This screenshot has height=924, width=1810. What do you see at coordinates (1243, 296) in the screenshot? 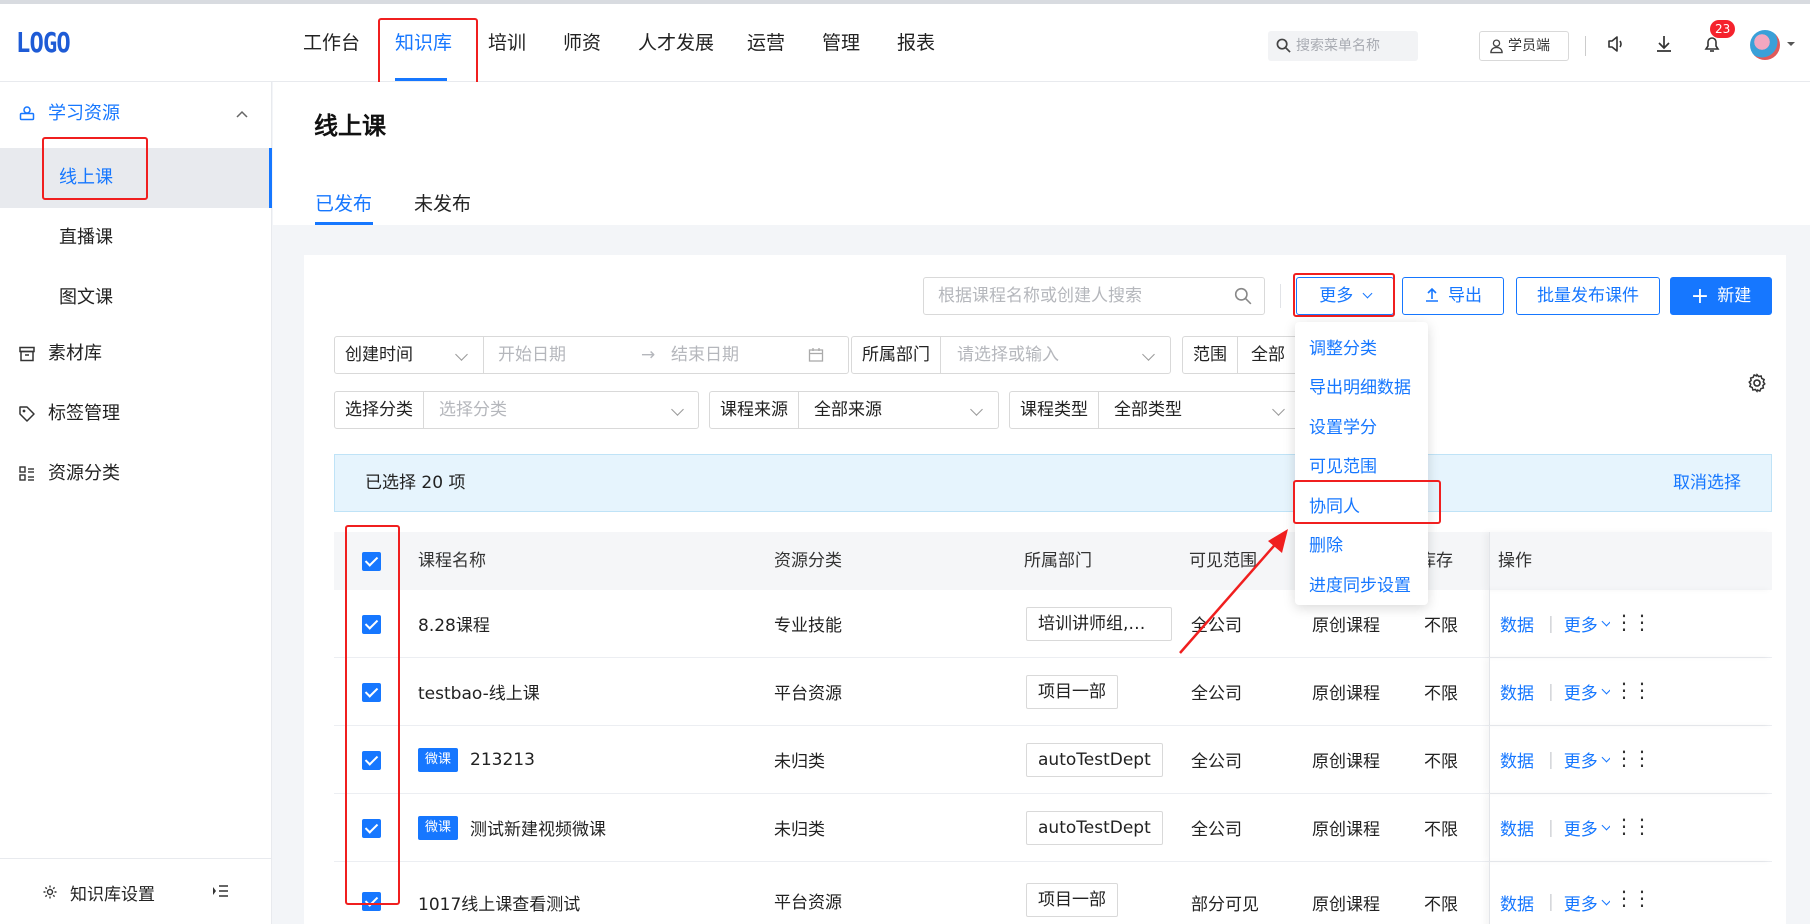
I see `search-icon` at bounding box center [1243, 296].